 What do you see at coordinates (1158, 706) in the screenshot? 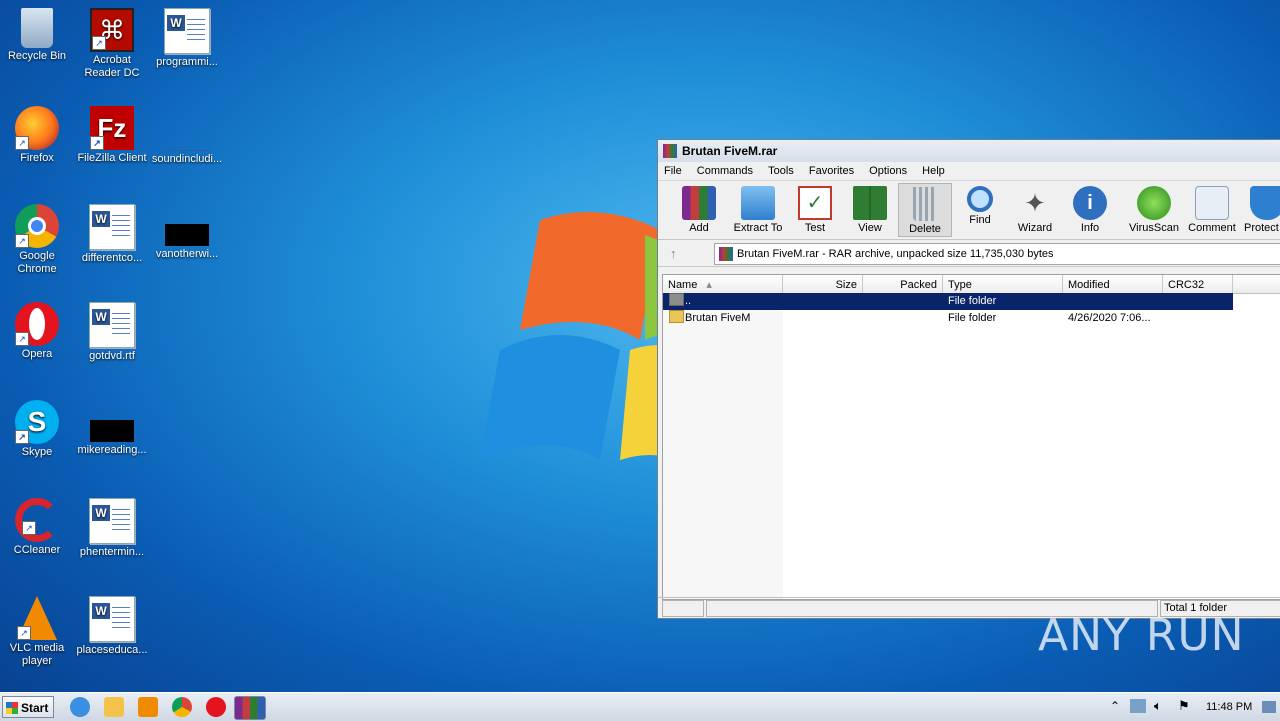
I see `volume-icon: 🔈︎` at bounding box center [1158, 706].